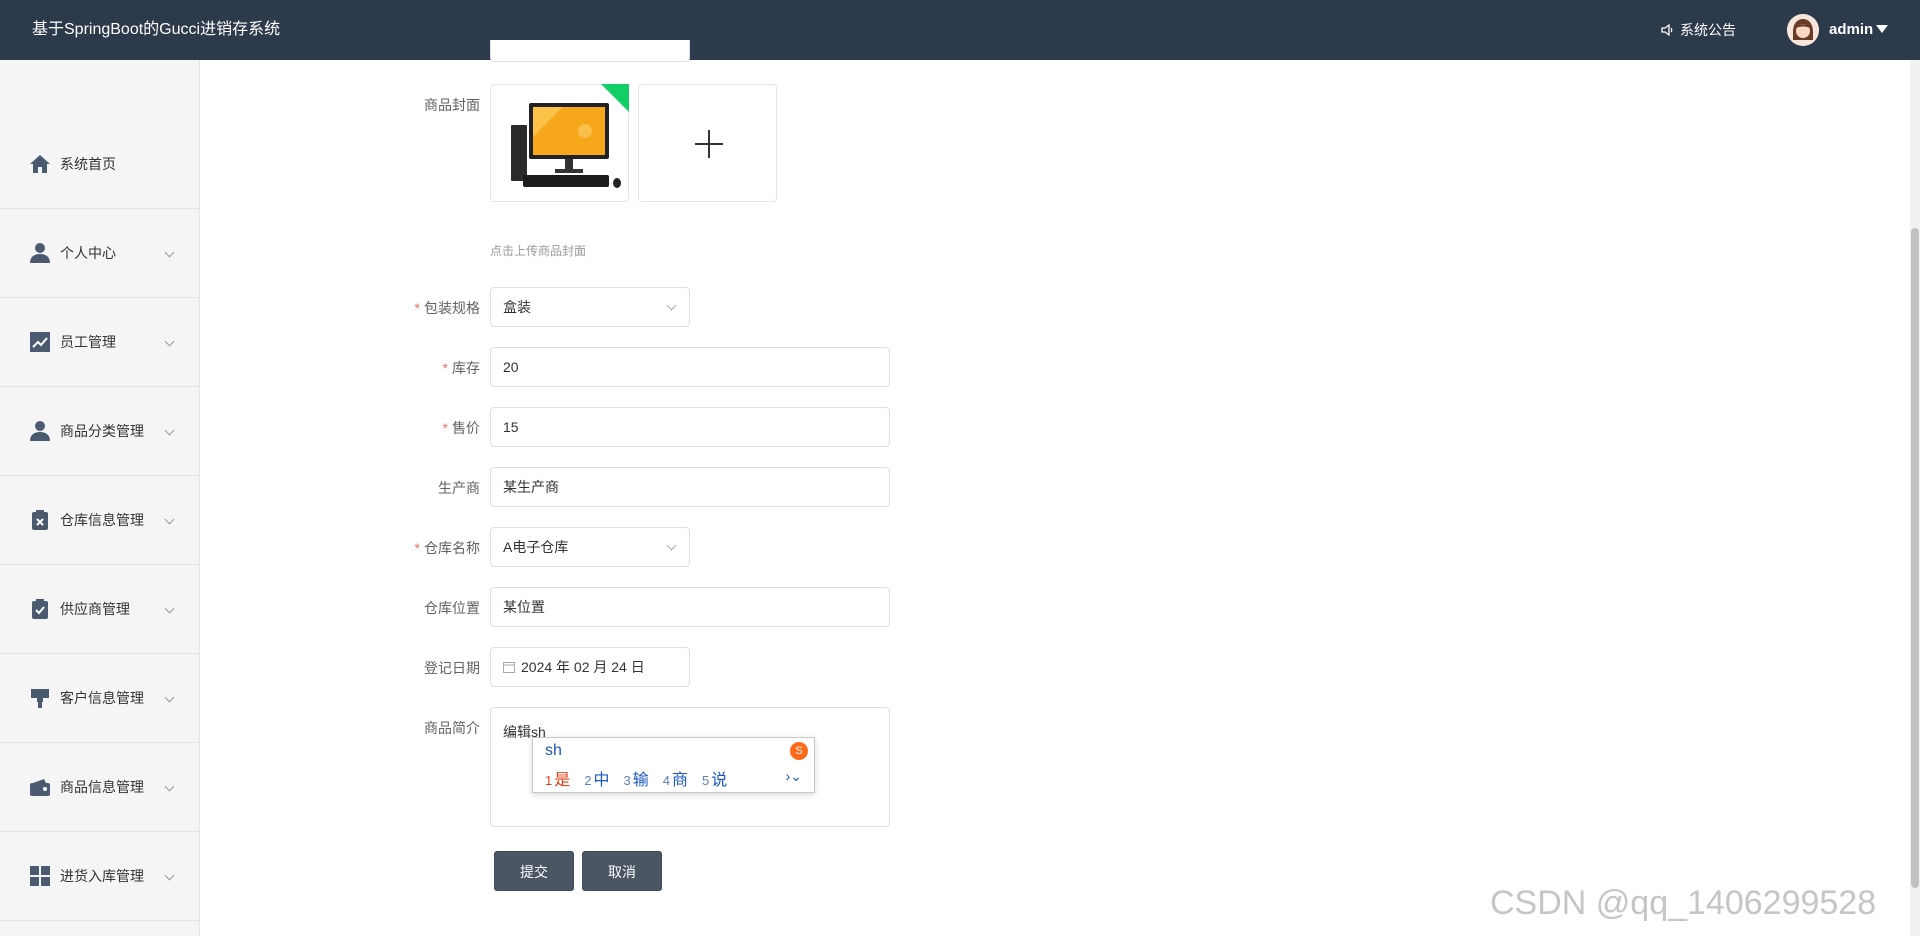 This screenshot has height=936, width=1920. I want to click on ime-candidate: 3输, so click(636, 778).